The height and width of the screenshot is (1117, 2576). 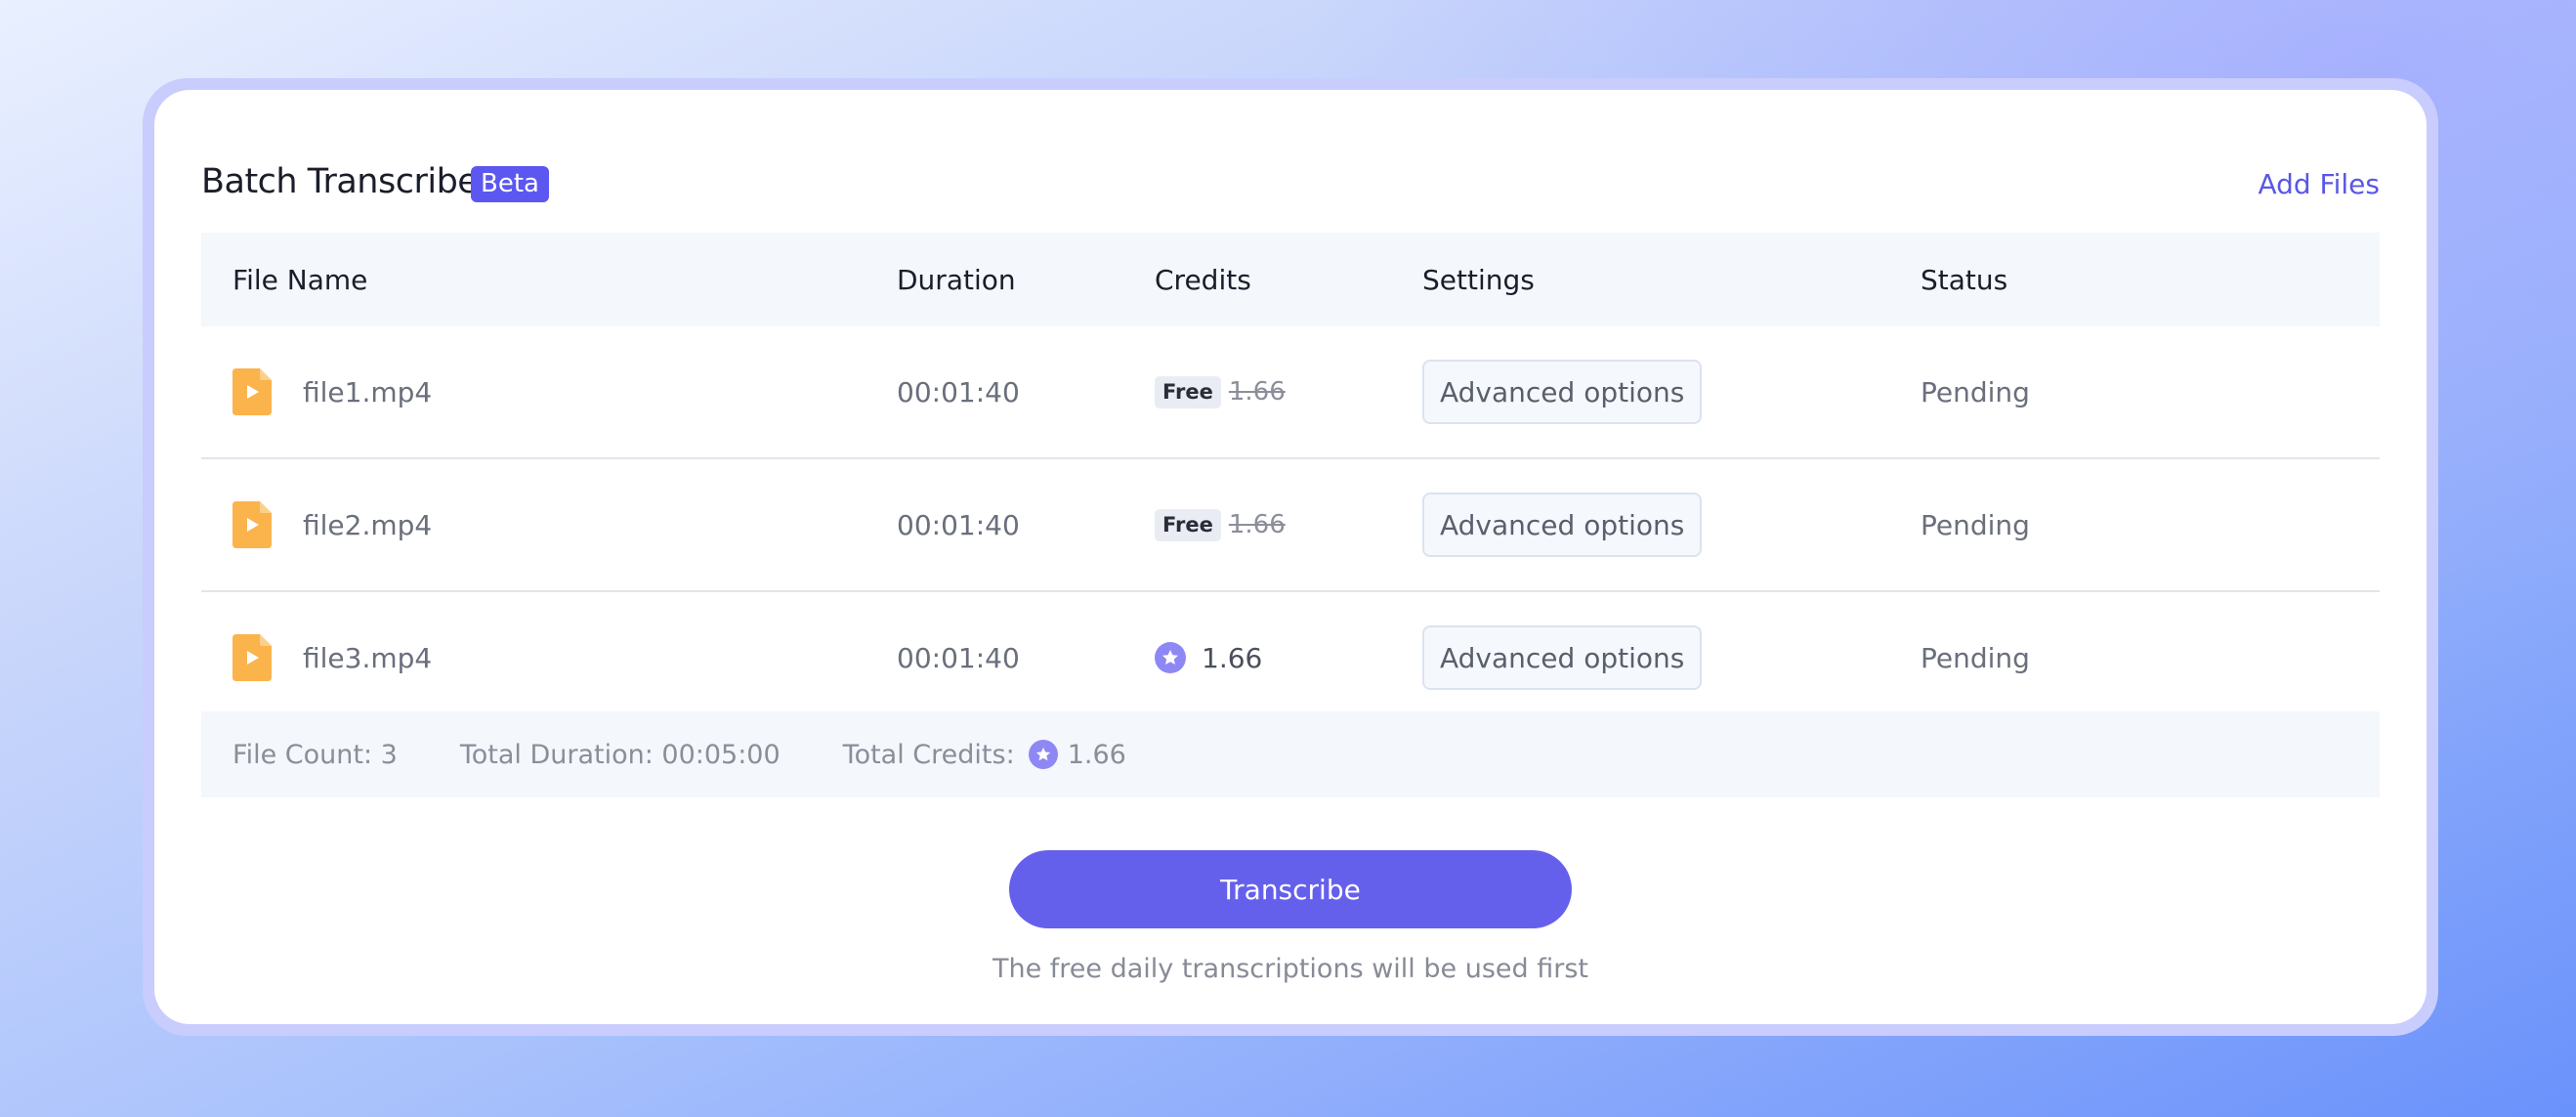 I want to click on file-name: file2.mp4, so click(x=368, y=524).